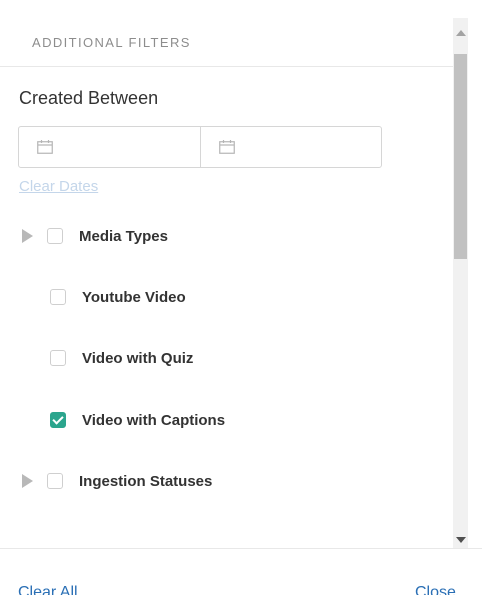 The height and width of the screenshot is (595, 482). I want to click on video-with-captions-checkbox, so click(58, 420).